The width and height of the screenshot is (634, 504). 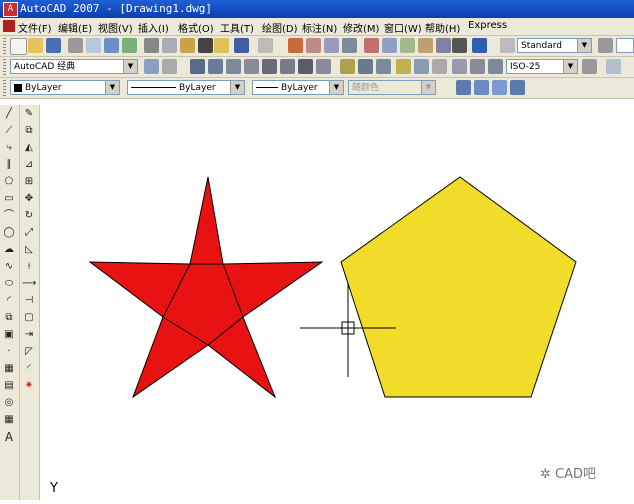 What do you see at coordinates (29, 114) in the screenshot?
I see `erase-icon: ✎` at bounding box center [29, 114].